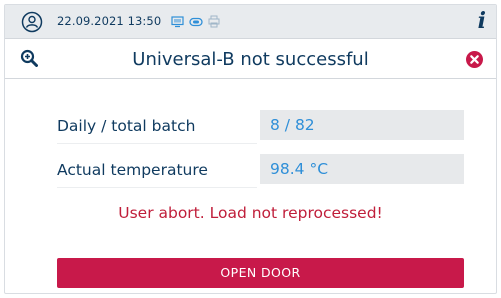 The image size is (501, 298). I want to click on actual-temperature-label: Actual temperature, so click(157, 174).